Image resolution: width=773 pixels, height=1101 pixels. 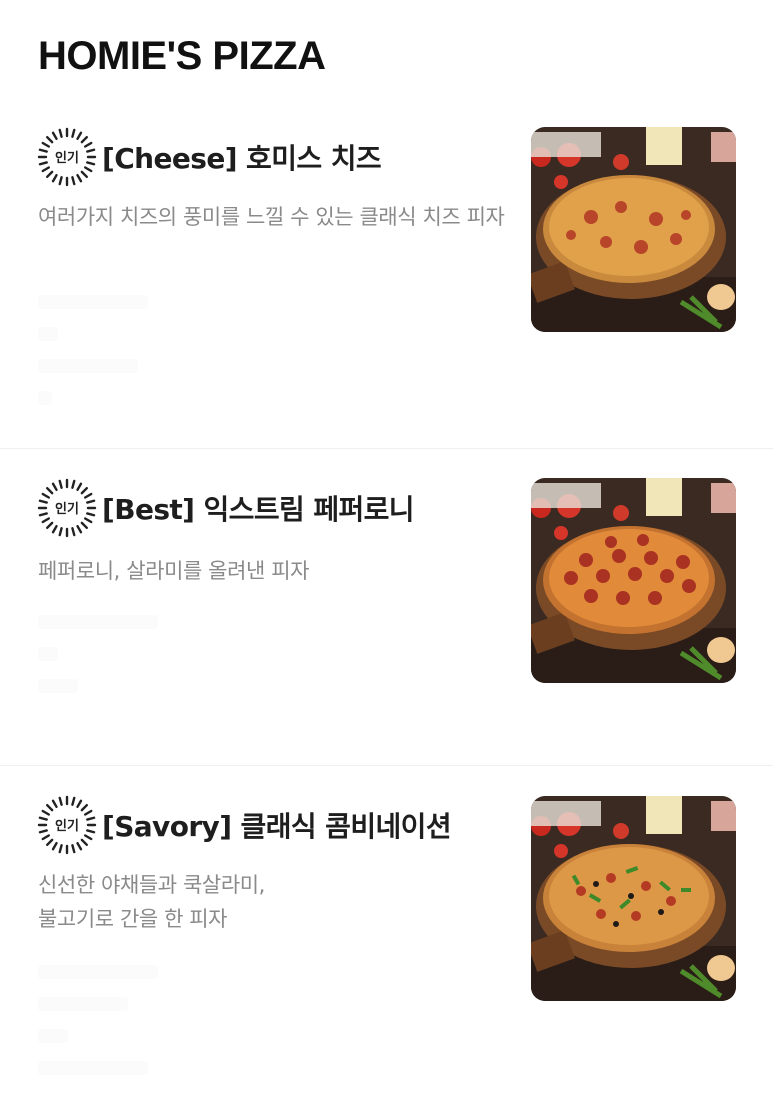 I want to click on menu-item-name-row: 인기 [Best] 익스트림 페퍼로니, so click(x=225, y=508).